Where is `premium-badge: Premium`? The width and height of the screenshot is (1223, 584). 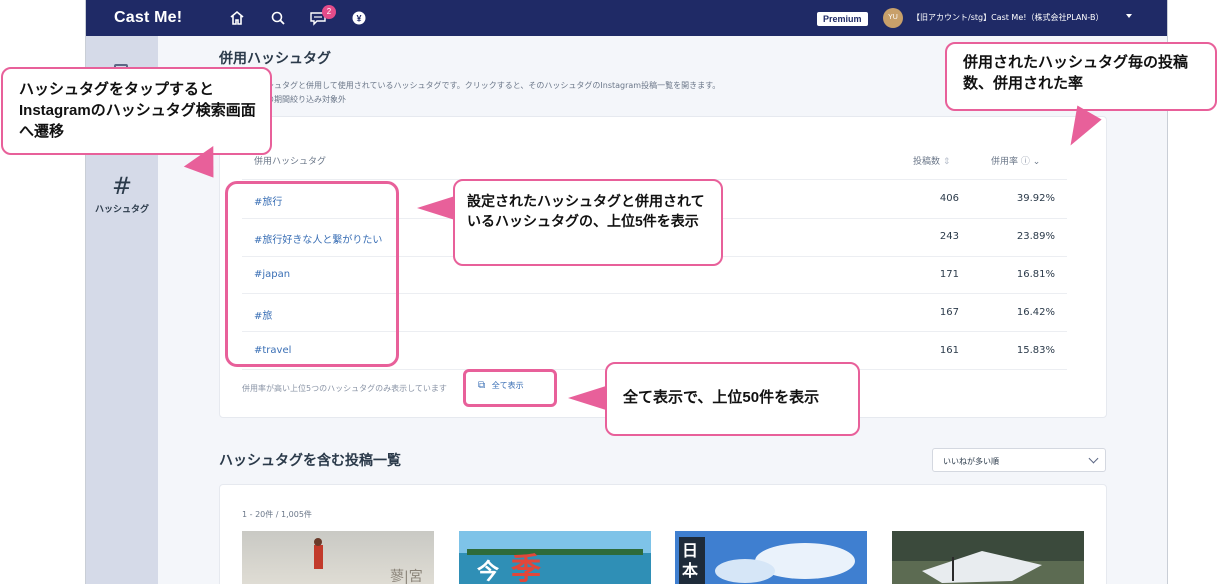 premium-badge: Premium is located at coordinates (842, 19).